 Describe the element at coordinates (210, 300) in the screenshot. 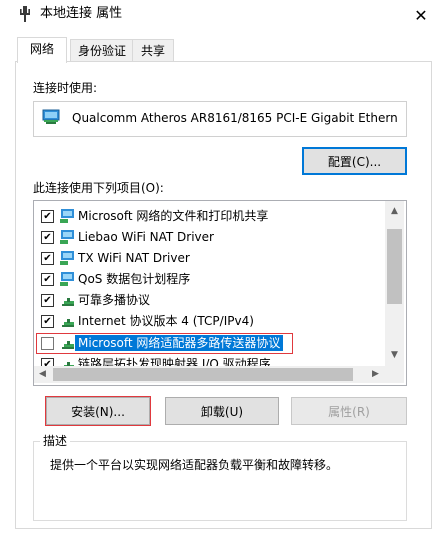

I see `list-item: ✔ 可靠多播协议` at that location.